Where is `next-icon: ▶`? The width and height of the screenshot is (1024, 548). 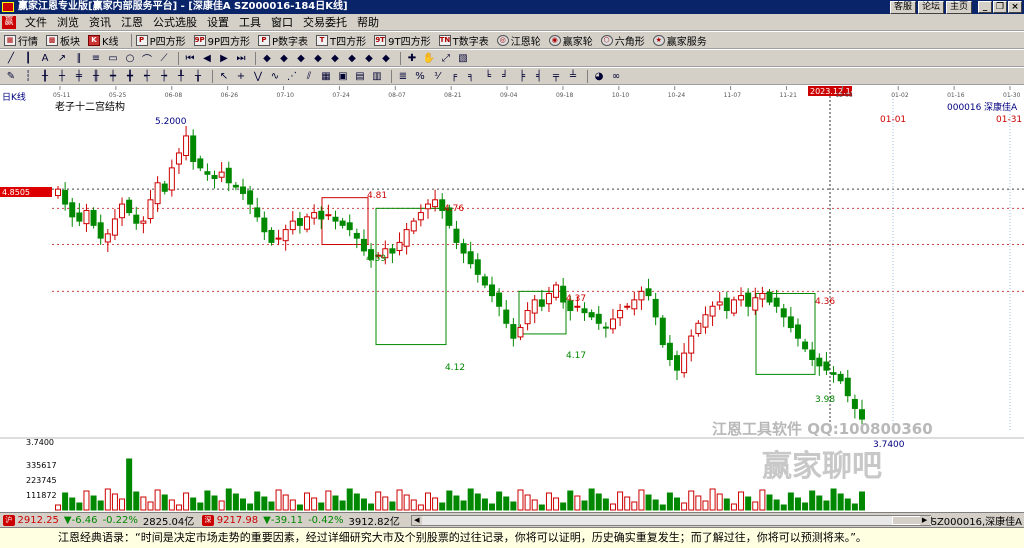 next-icon: ▶ is located at coordinates (224, 58).